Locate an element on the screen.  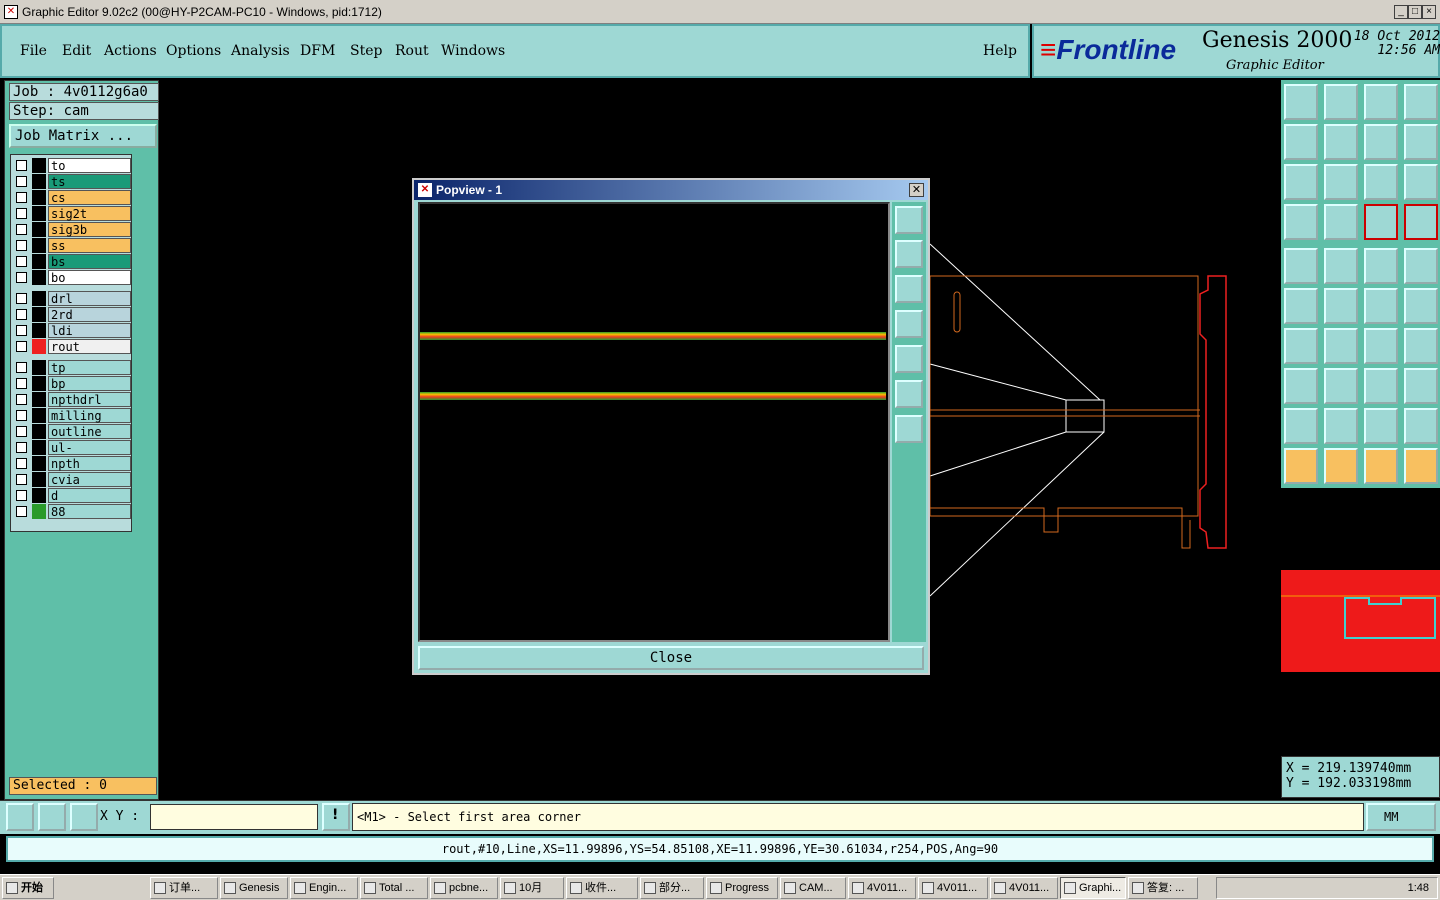
layer-name: sig2t is located at coordinates (89, 213).